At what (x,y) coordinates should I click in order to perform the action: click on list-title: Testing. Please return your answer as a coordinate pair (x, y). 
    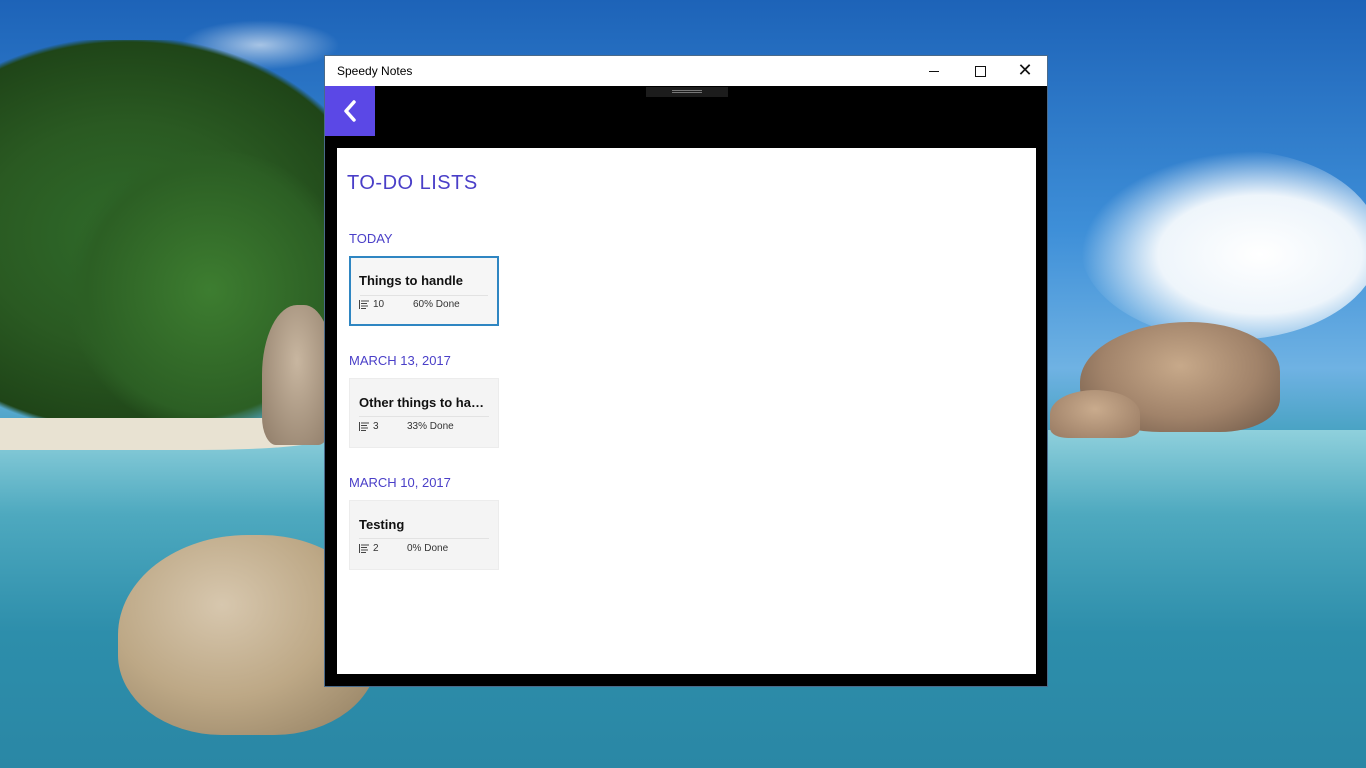
    Looking at the image, I should click on (382, 524).